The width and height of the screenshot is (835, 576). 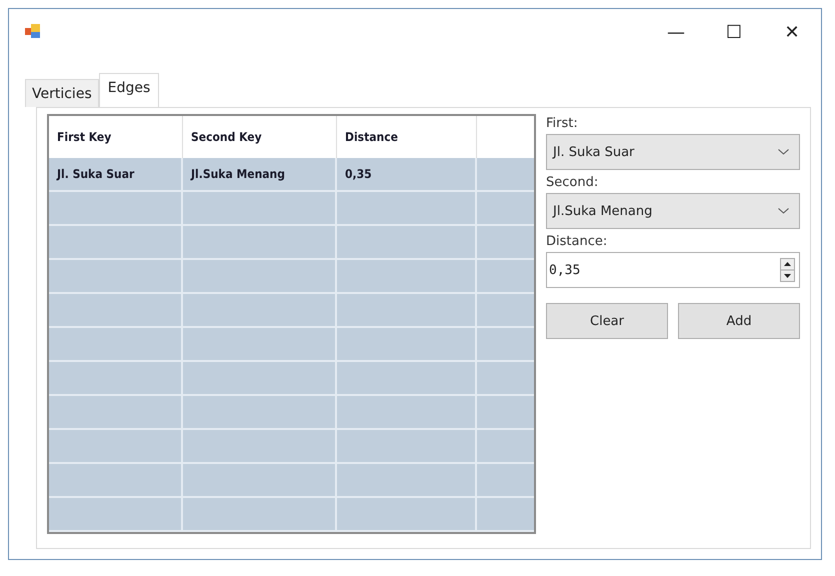 What do you see at coordinates (676, 32) in the screenshot?
I see `minimize-button: —` at bounding box center [676, 32].